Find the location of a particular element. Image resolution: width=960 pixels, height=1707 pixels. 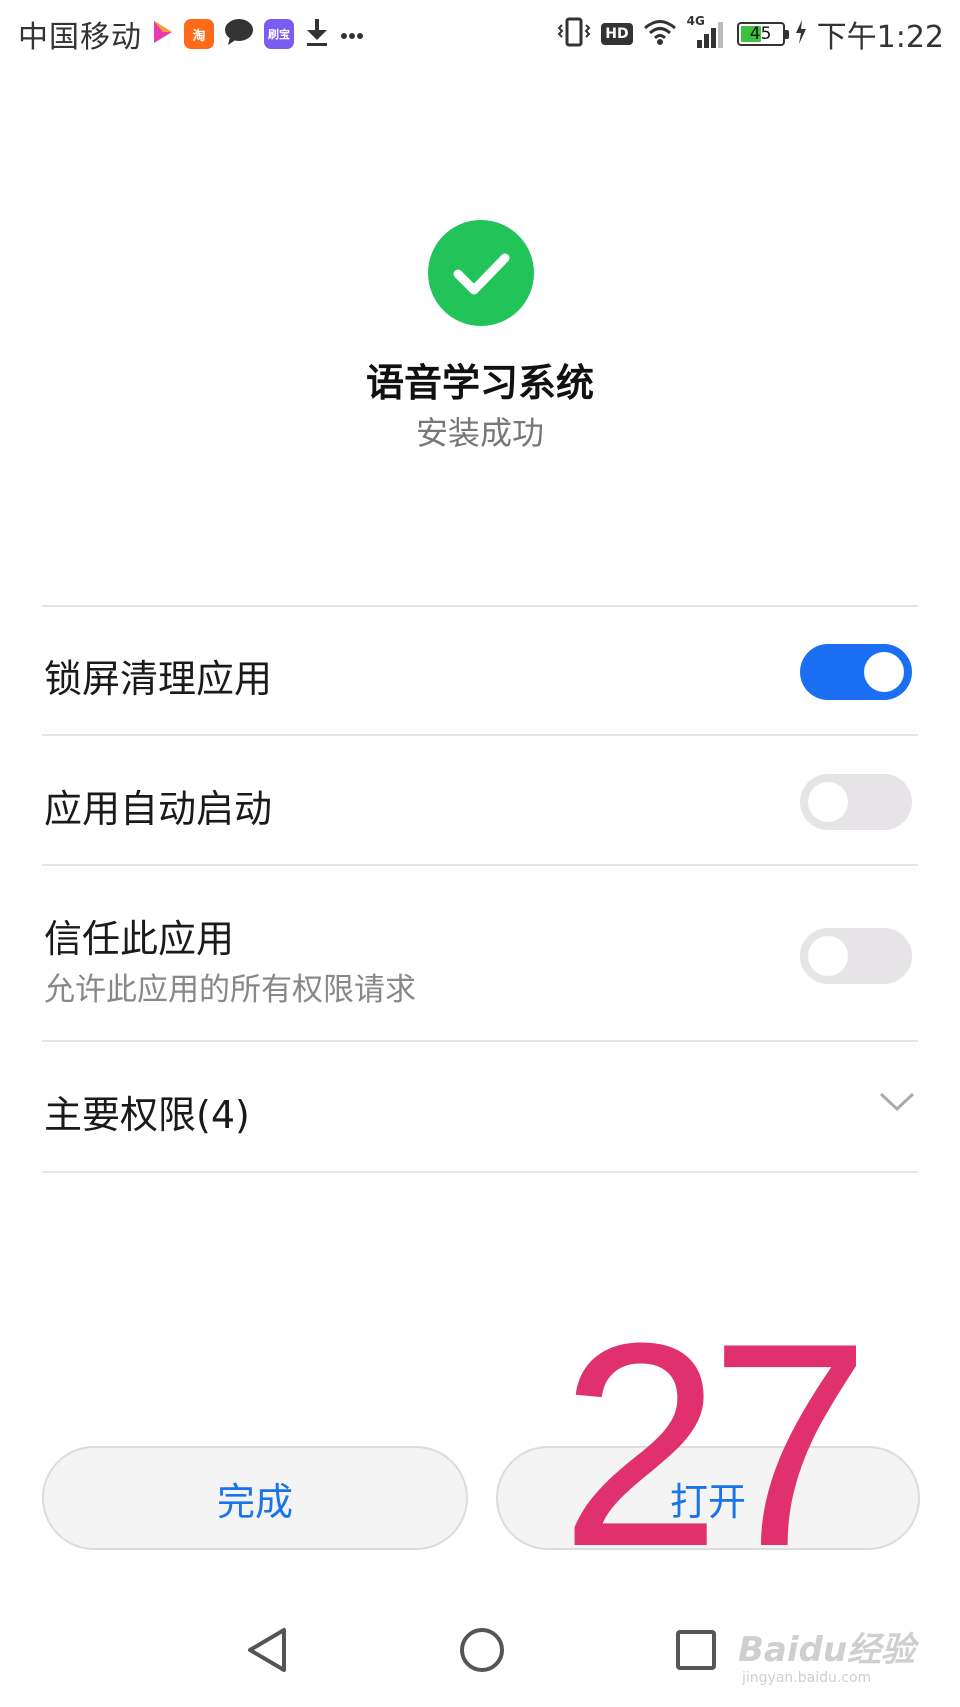

recents-nav-button is located at coordinates (696, 1650).